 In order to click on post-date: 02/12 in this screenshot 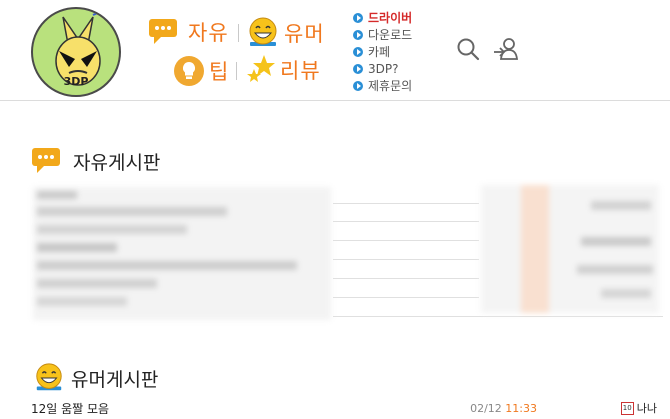, I will do `click(486, 408)`.